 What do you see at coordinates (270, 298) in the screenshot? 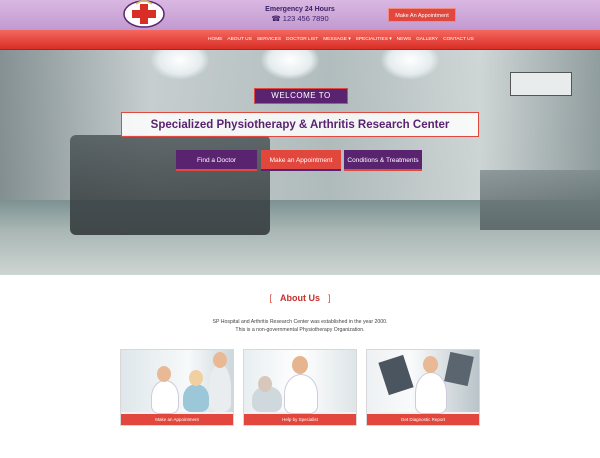
I see `bracket-left: [` at bounding box center [270, 298].